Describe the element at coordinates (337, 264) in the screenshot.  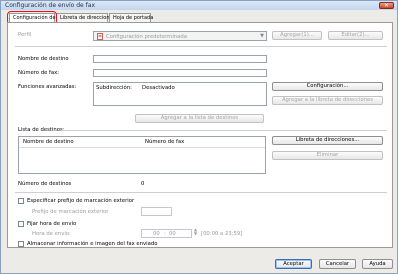
I see `cancel-button: Cancelar` at that location.